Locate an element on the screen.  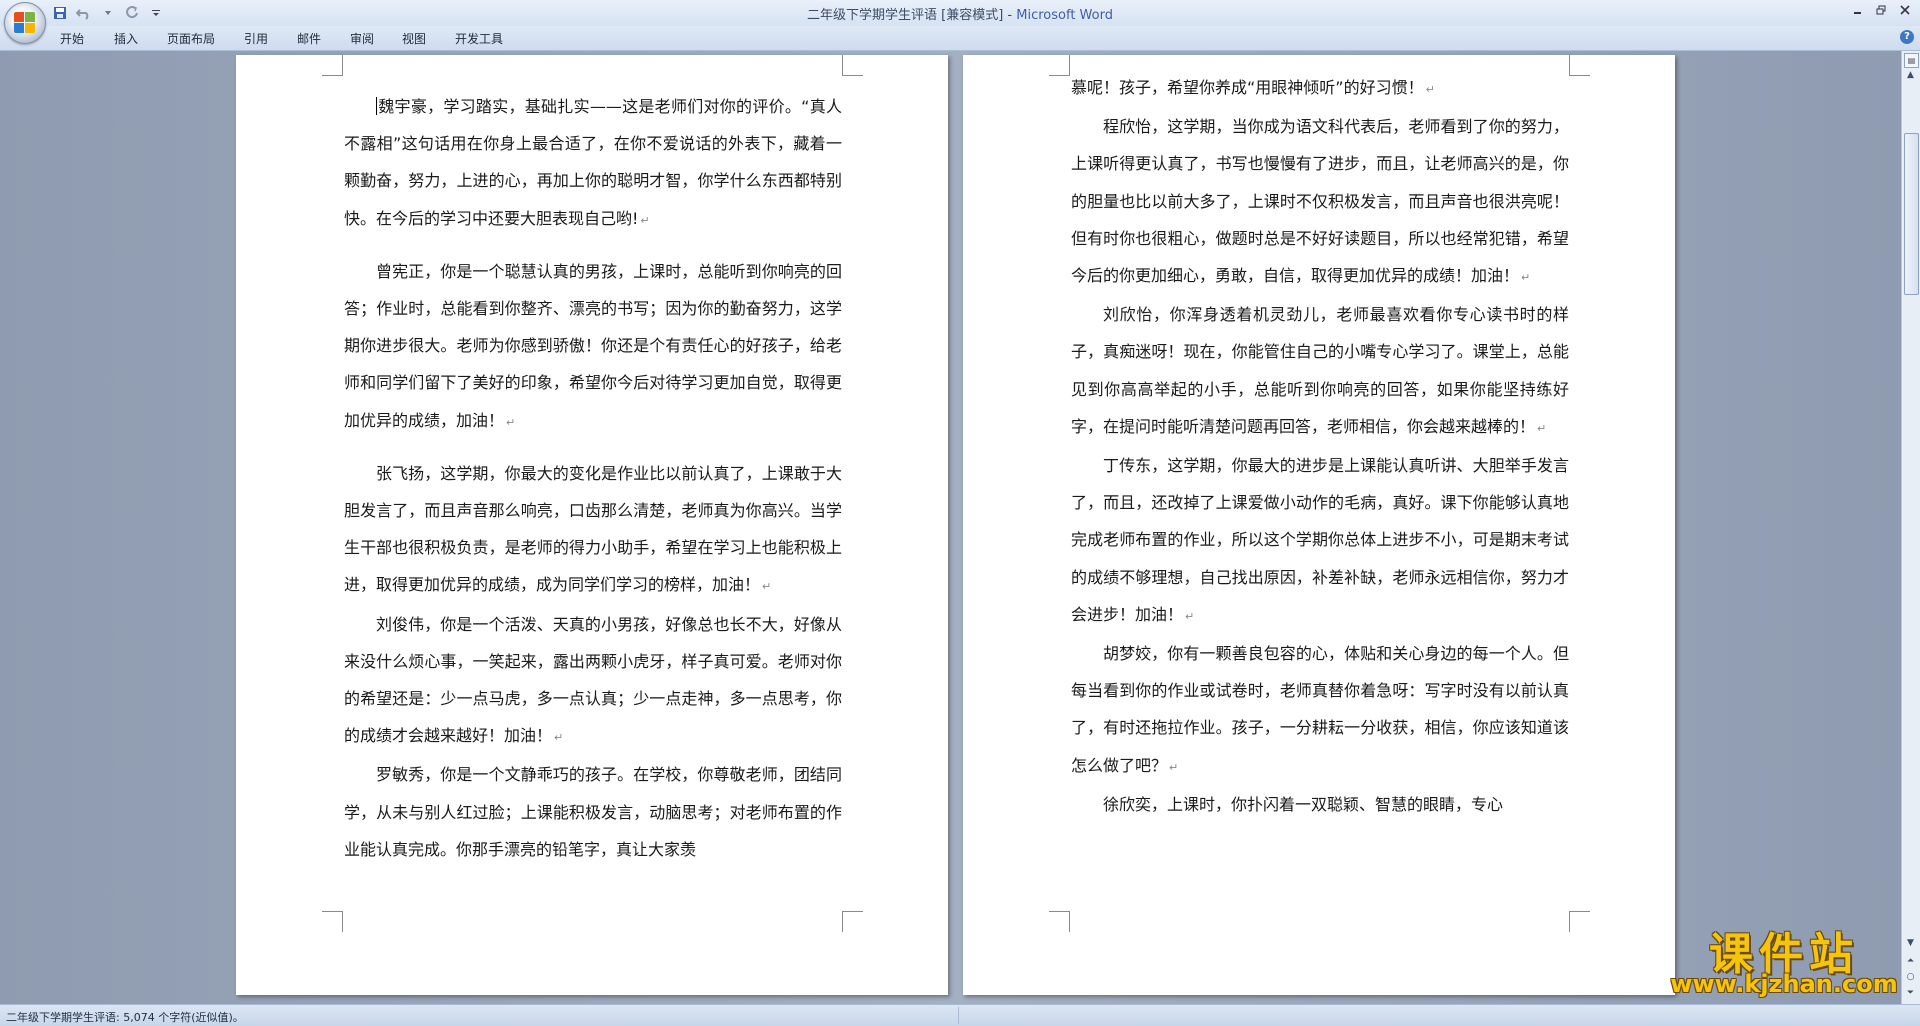
window-title: 二年级下学期学生评语 [兼容模式] - Microsoft Word is located at coordinates (960, 13).